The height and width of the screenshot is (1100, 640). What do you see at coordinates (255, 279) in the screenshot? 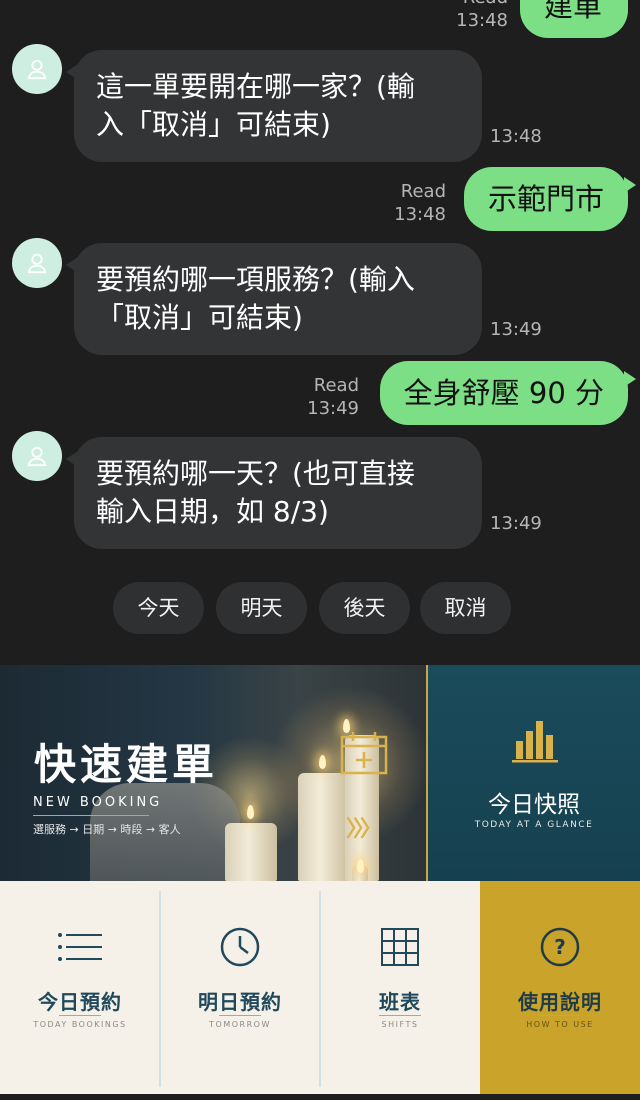
I see `message-text: 要預約哪一項服務？(輸入` at bounding box center [255, 279].